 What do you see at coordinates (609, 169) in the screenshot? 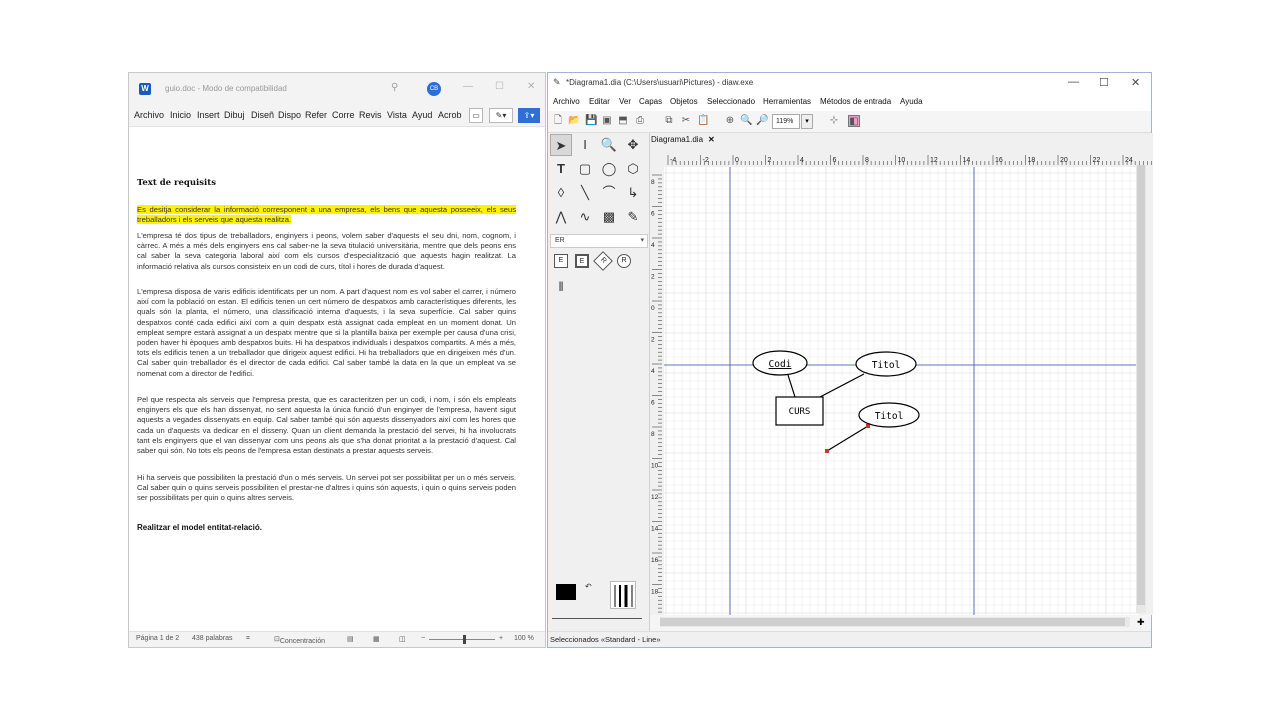
I see `ellipse-tool-icon: ◯` at bounding box center [609, 169].